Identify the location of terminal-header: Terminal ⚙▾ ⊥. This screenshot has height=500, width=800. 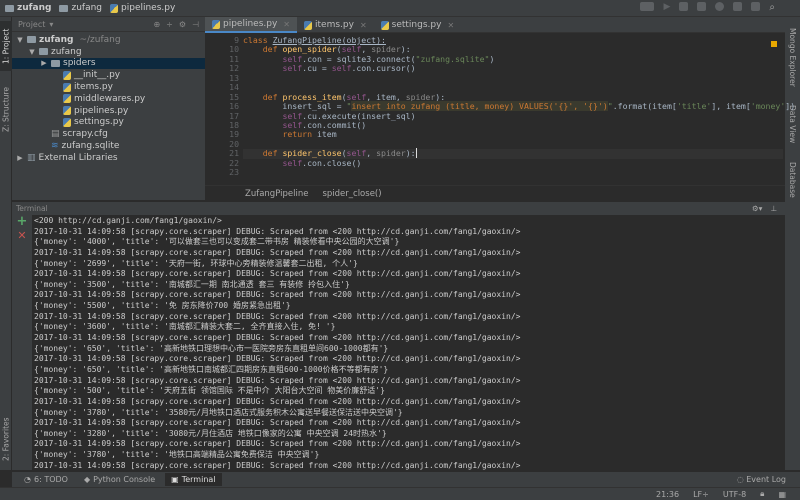
(398, 208).